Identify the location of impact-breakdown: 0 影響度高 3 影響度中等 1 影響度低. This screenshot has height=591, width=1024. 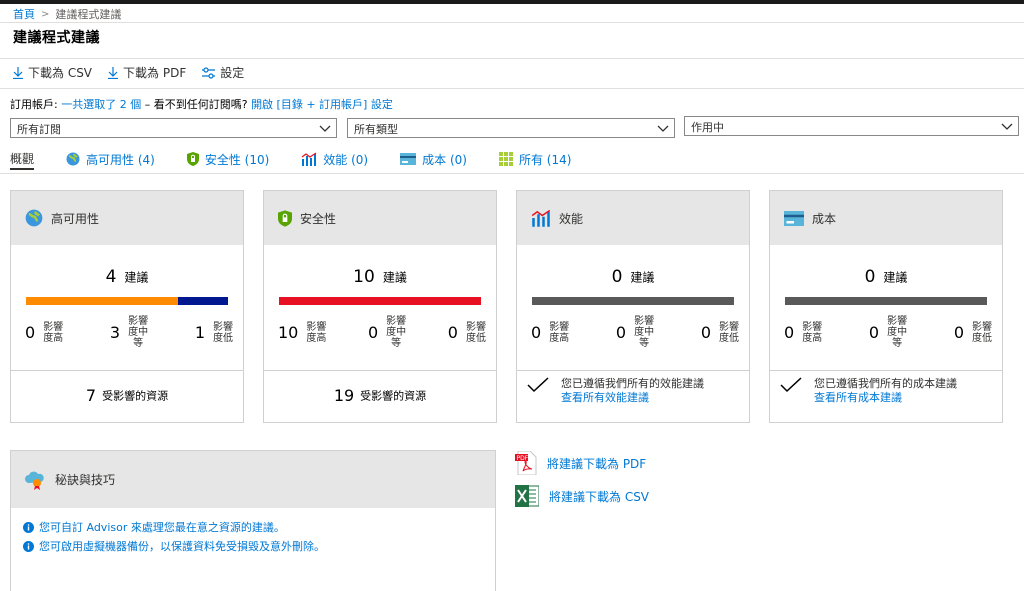
(130, 332).